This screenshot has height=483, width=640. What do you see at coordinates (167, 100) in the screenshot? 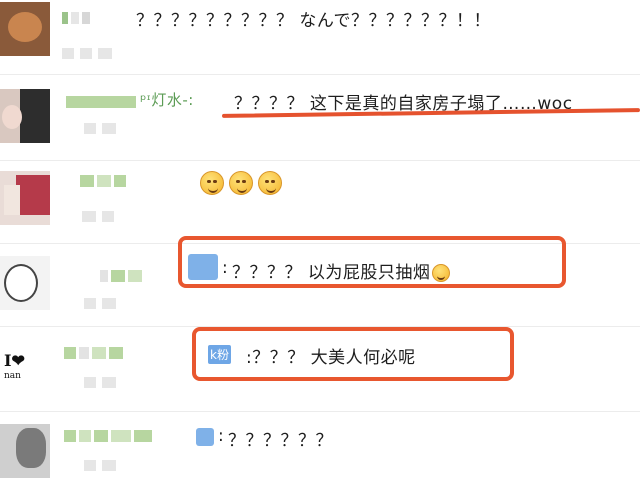
I see `message-prefix: ᵖᶦ灯水-:` at bounding box center [167, 100].